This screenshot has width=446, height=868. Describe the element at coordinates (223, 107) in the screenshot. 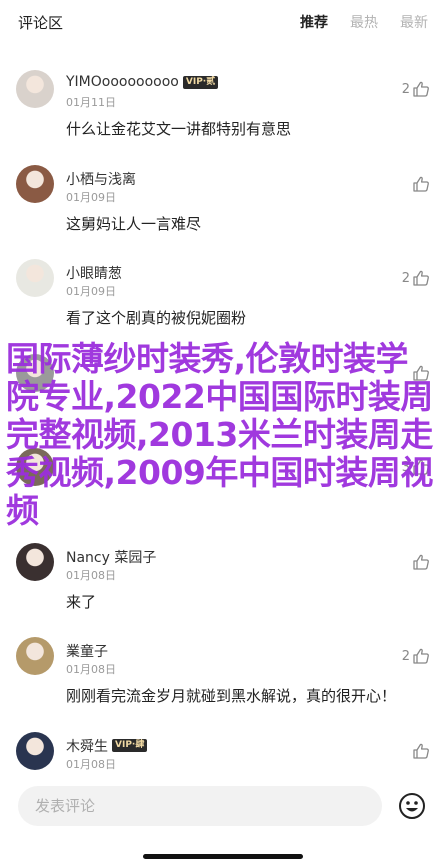

I see `comment-item: YIMOooooooooo VIP·贰 01月11日什么让金花艾文一讲都特别有意思 2` at that location.